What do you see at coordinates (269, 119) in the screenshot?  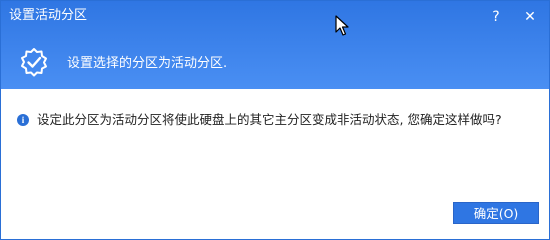 I see `confirm-message: 设定此分区为活动分区将使此硬盘上的其它主分区变成非活动状态, 您确定这样做吗?` at bounding box center [269, 119].